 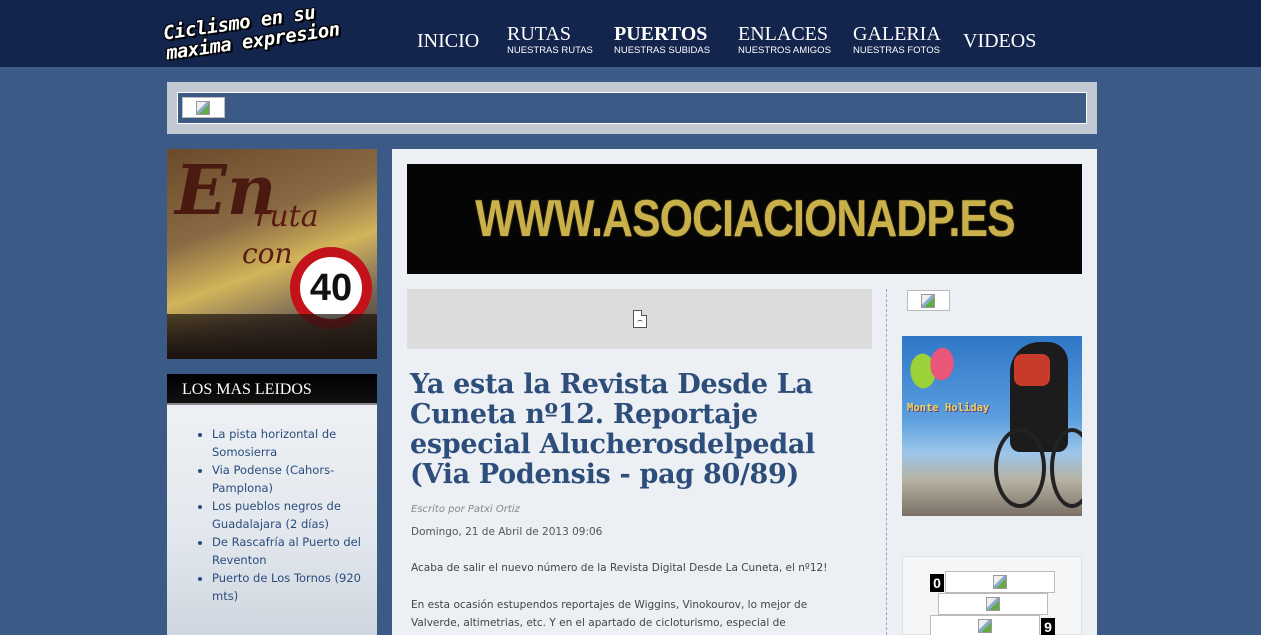 I want to click on nav-label: PUERTOS, so click(x=661, y=34).